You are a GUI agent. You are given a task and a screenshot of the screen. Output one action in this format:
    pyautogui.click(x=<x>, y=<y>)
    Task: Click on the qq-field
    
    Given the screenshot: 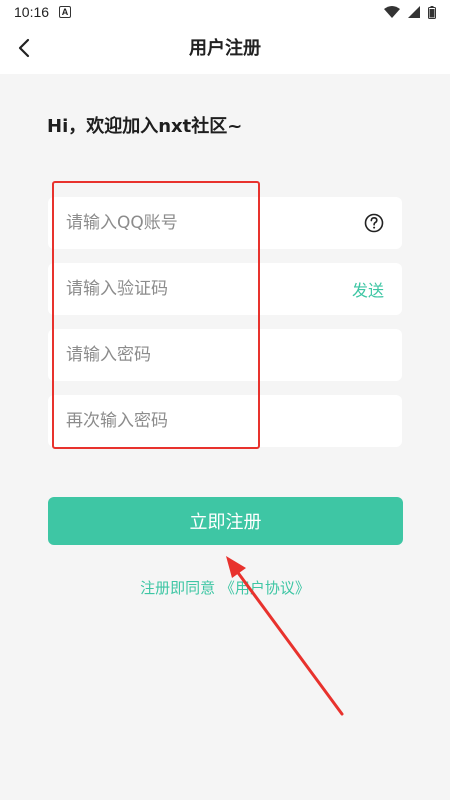 What is the action you would take?
    pyautogui.click(x=225, y=223)
    